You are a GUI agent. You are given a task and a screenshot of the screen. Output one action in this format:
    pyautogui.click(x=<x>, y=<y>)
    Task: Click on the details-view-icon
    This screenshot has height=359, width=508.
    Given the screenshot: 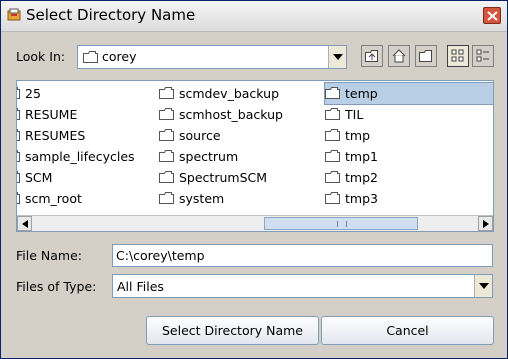 What is the action you would take?
    pyautogui.click(x=482, y=55)
    